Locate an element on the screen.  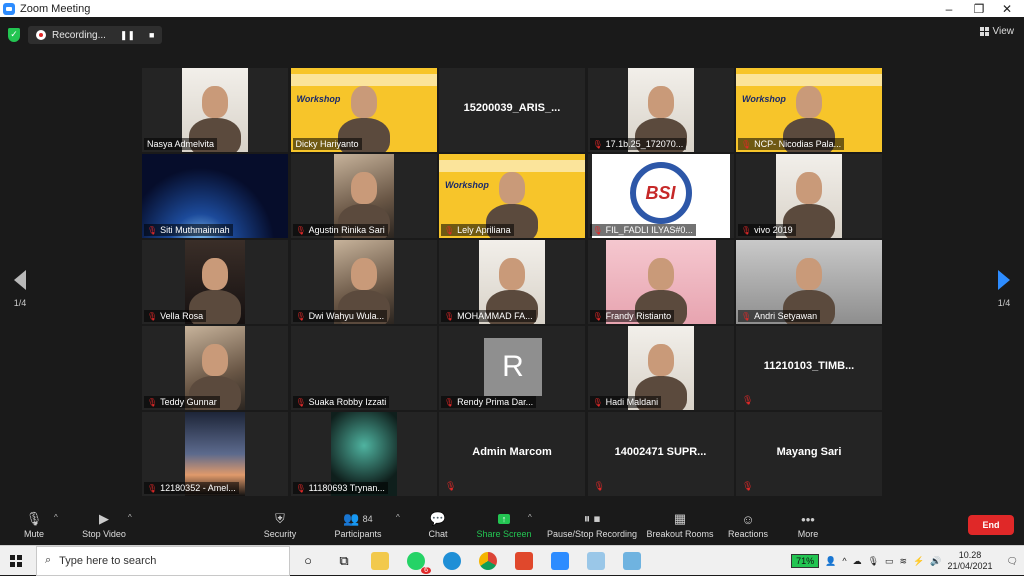
close-button: ✕ is located at coordinates (1007, 8).